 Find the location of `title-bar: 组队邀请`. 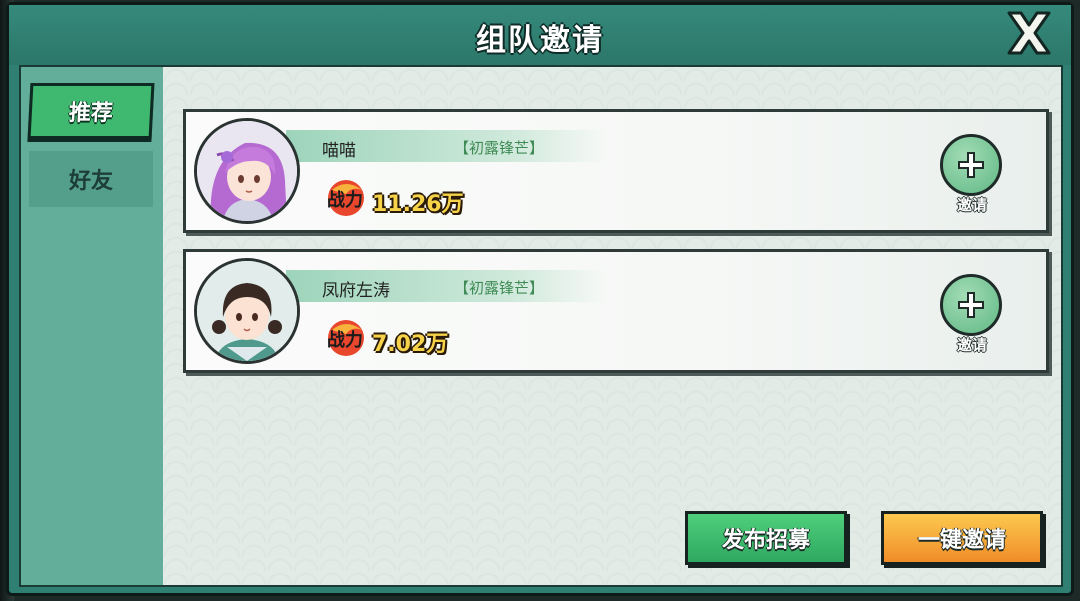

title-bar: 组队邀请 is located at coordinates (540, 35).